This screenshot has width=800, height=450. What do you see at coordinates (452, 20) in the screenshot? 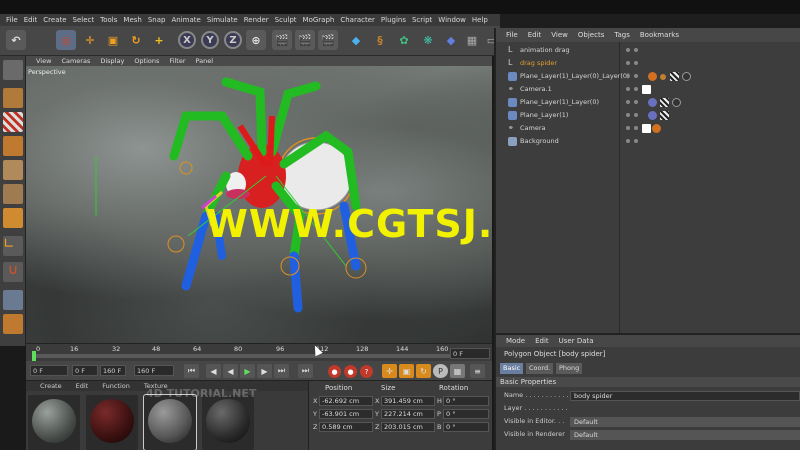
I see `menu-window: Window` at bounding box center [452, 20].